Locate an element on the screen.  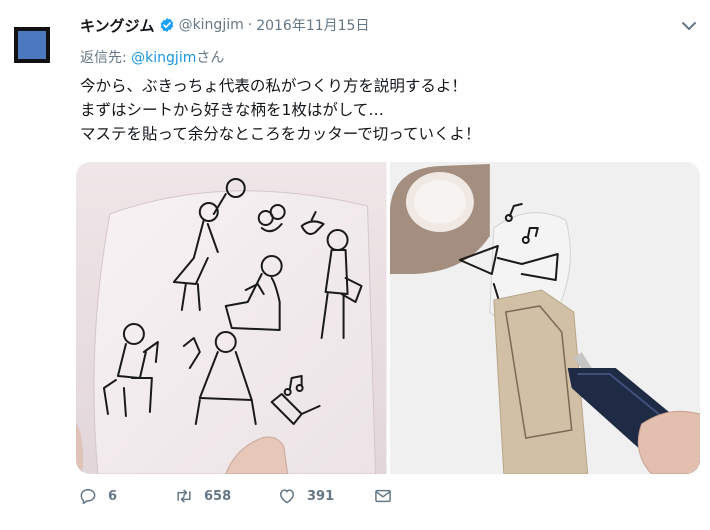
tweet-actions: 6 658 391 is located at coordinates (240, 496).